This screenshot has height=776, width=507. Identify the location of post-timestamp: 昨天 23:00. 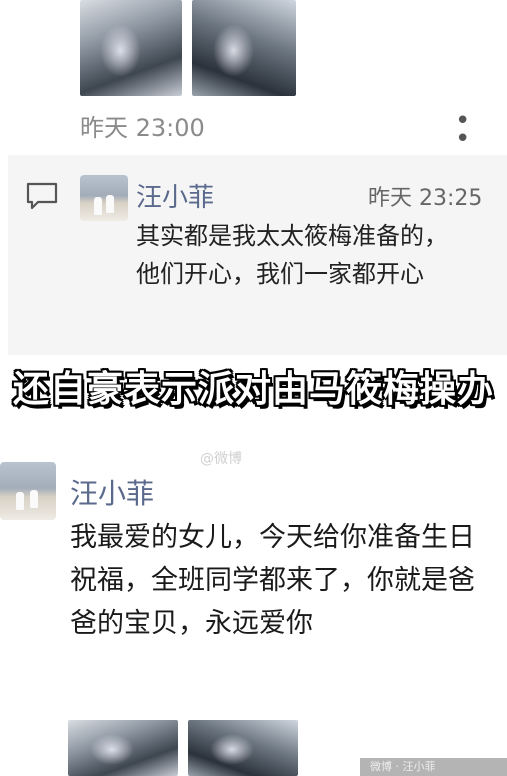
(142, 128).